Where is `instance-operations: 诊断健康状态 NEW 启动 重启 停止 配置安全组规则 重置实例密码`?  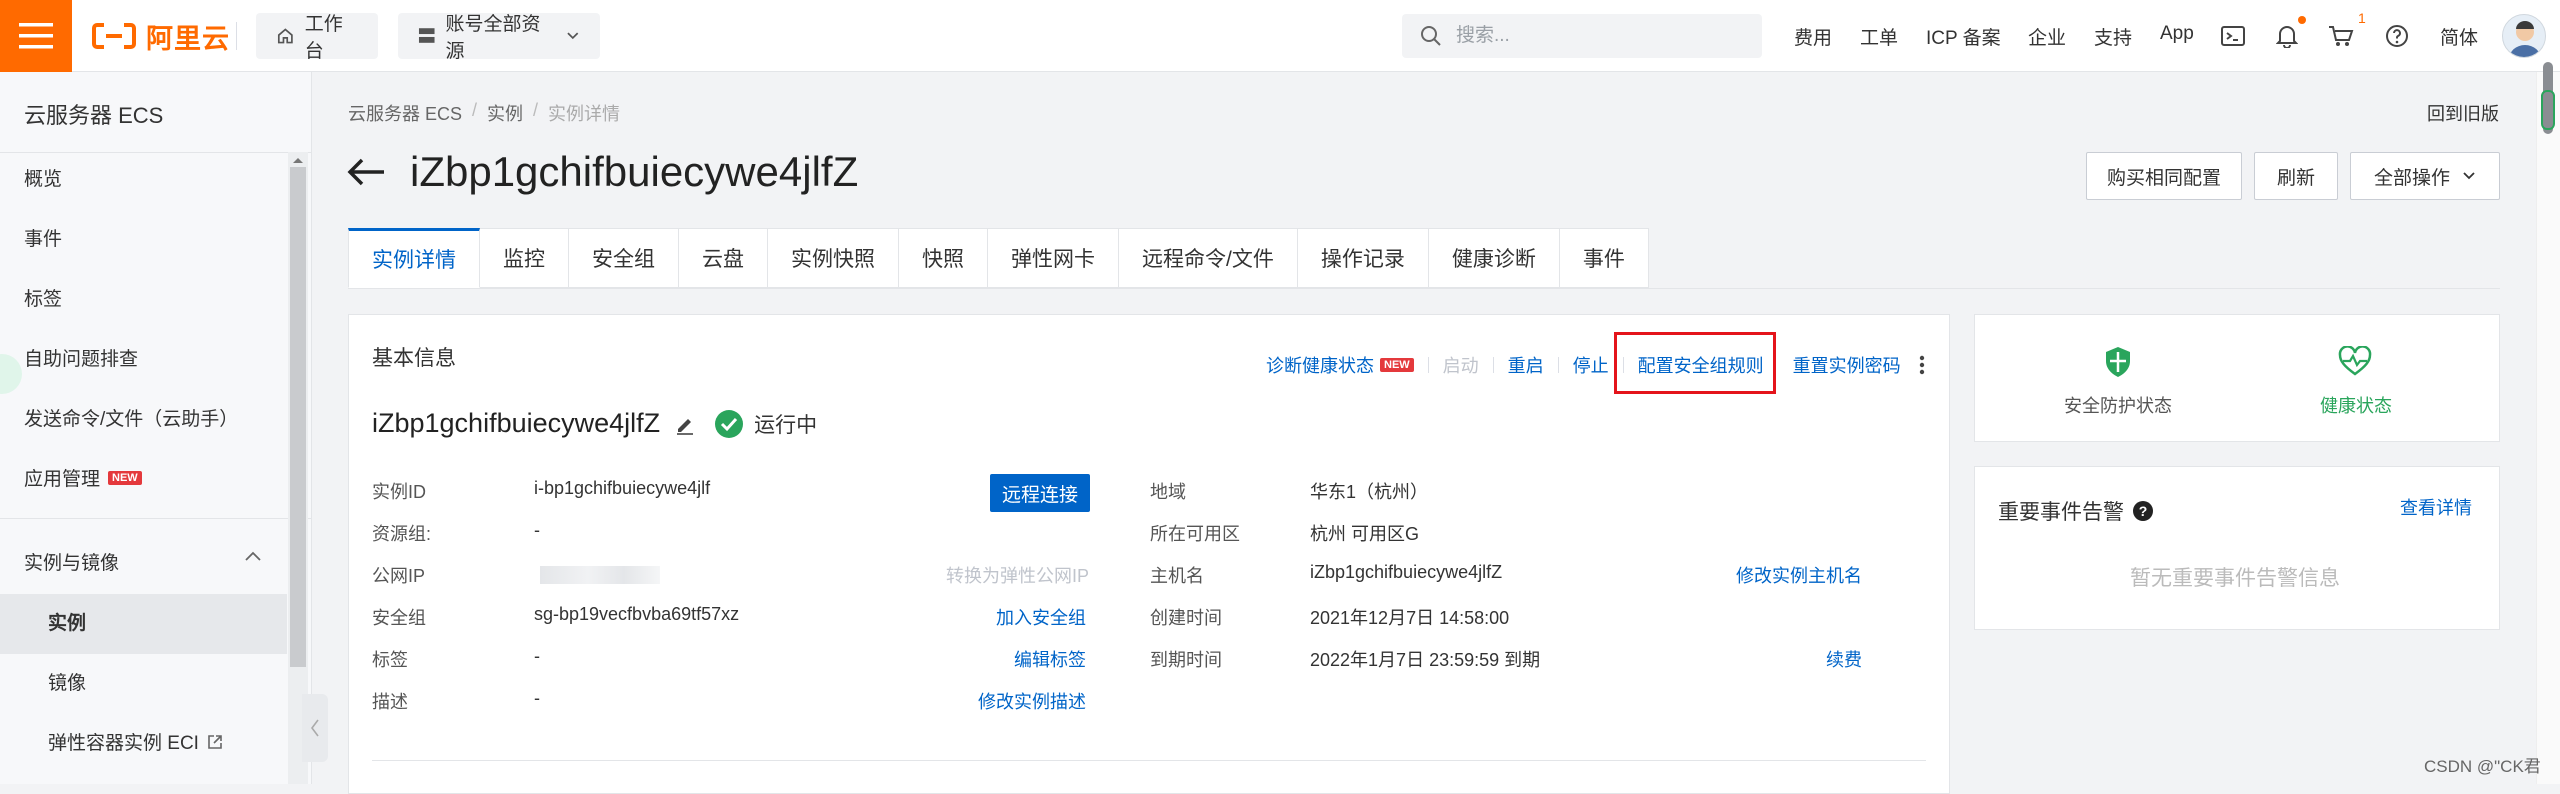 instance-operations: 诊断健康状态 NEW 启动 重启 停止 配置安全组规则 重置实例密码 is located at coordinates (1595, 365).